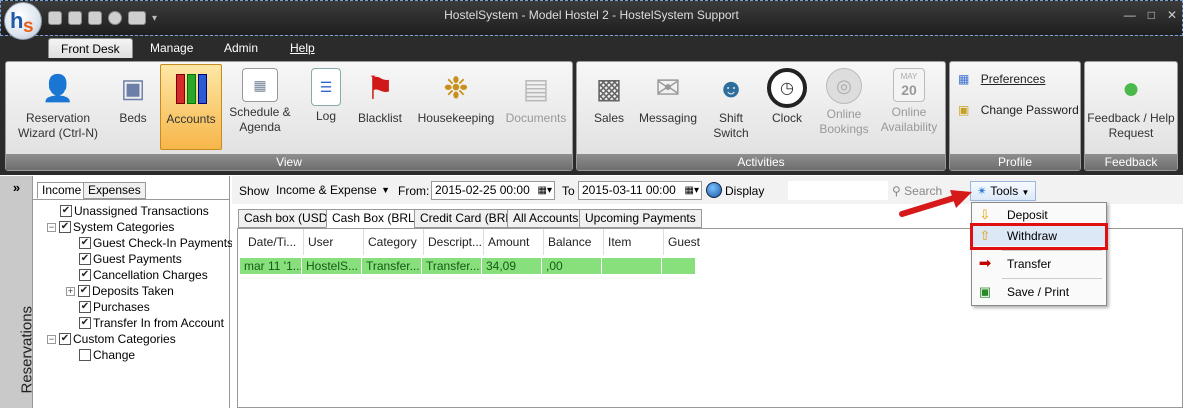 Image resolution: width=1183 pixels, height=408 pixels. I want to click on tree-item-system-categories: − ✔ System Categories, so click(110, 227).